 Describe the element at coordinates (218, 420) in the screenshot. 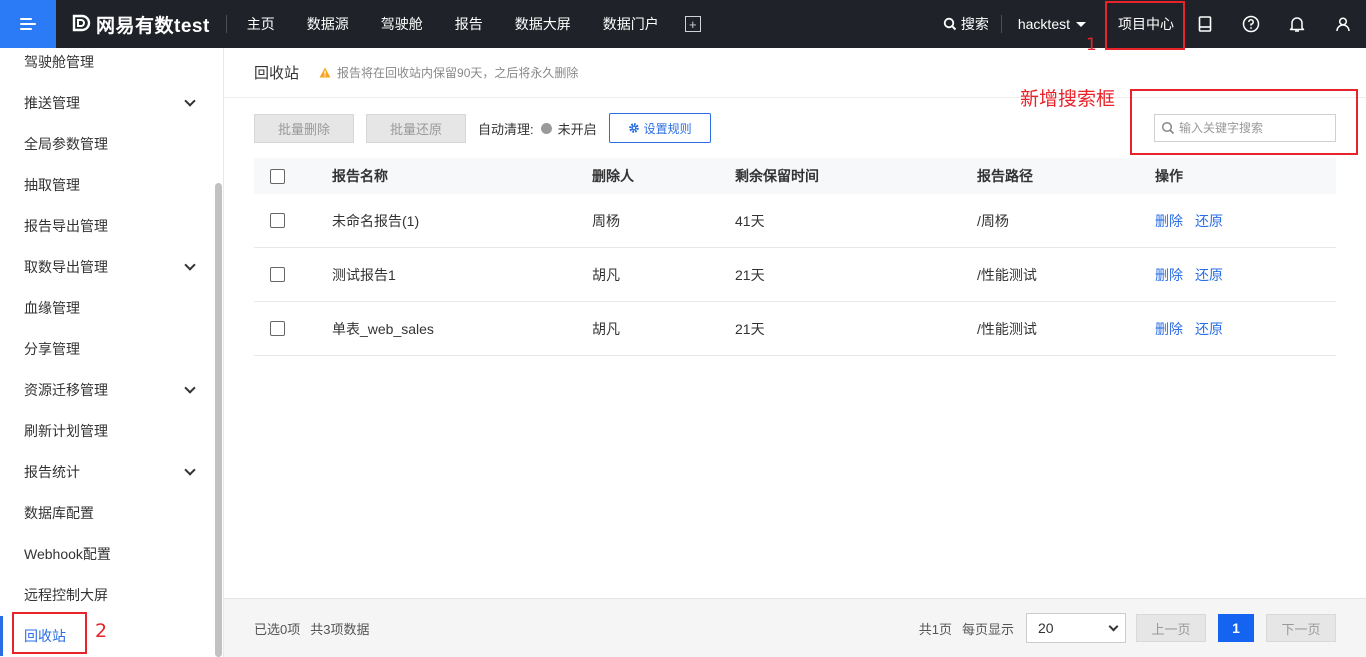

I see `sidebar-scrollbar` at that location.